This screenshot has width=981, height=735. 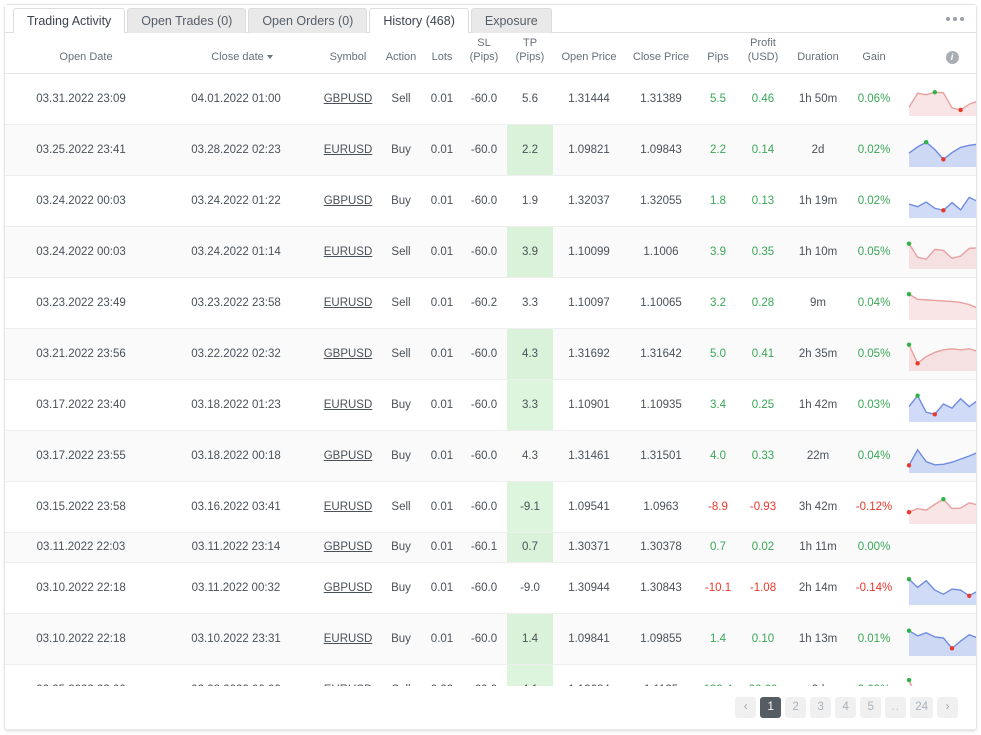 I want to click on sparkline-chart, so click(x=941, y=254).